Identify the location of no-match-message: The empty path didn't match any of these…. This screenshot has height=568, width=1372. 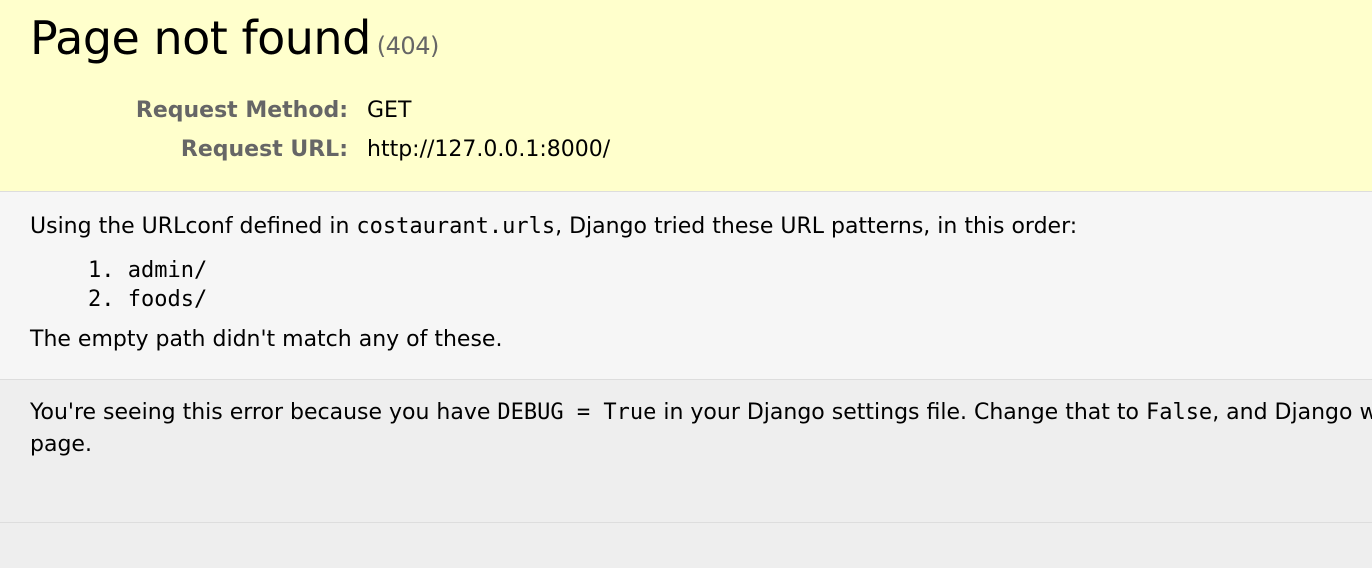
(266, 339).